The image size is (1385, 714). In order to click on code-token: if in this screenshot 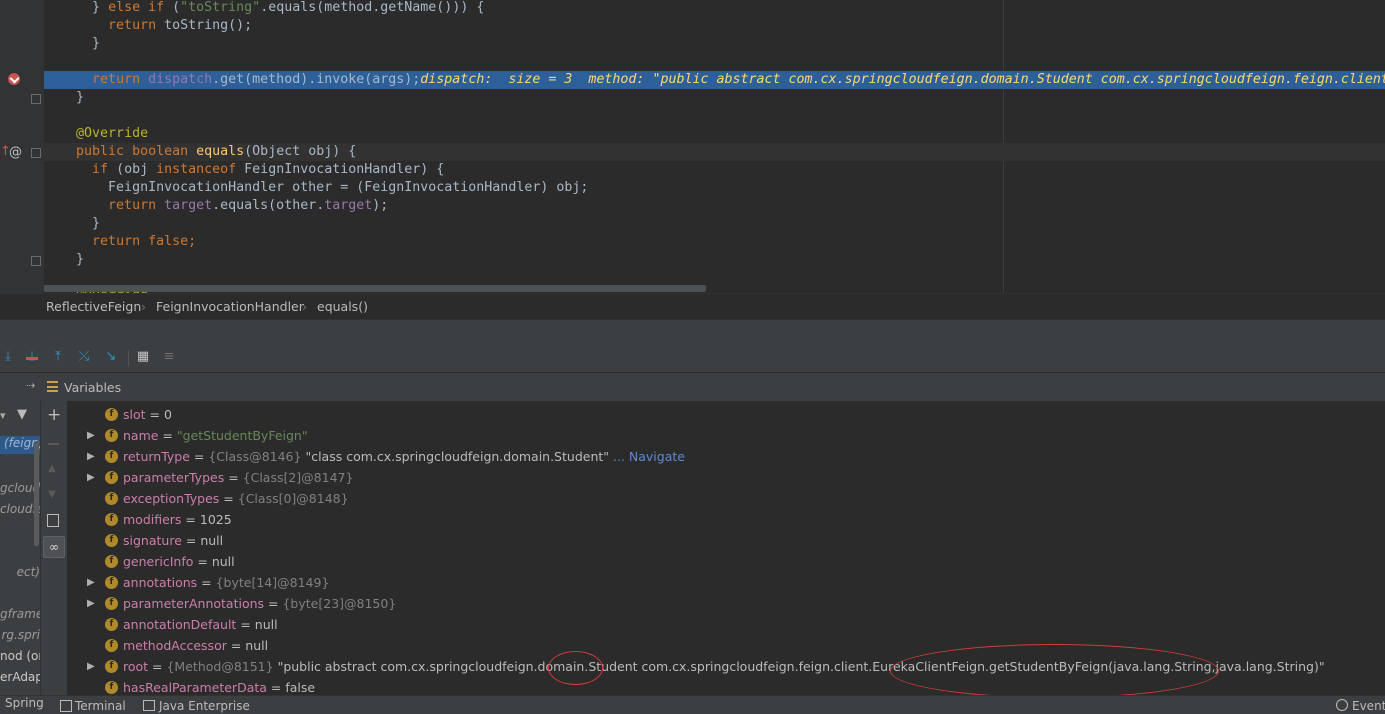, I will do `click(104, 169)`.